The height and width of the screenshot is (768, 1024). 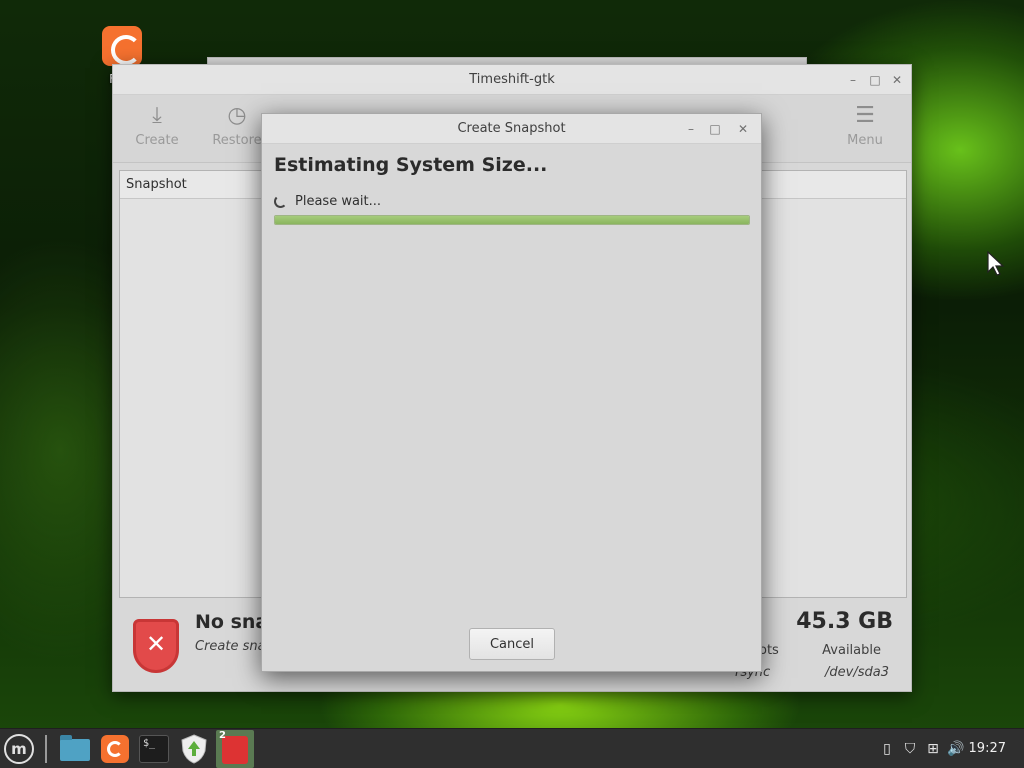 I want to click on menu-button: ☰ Menu, so click(x=865, y=124).